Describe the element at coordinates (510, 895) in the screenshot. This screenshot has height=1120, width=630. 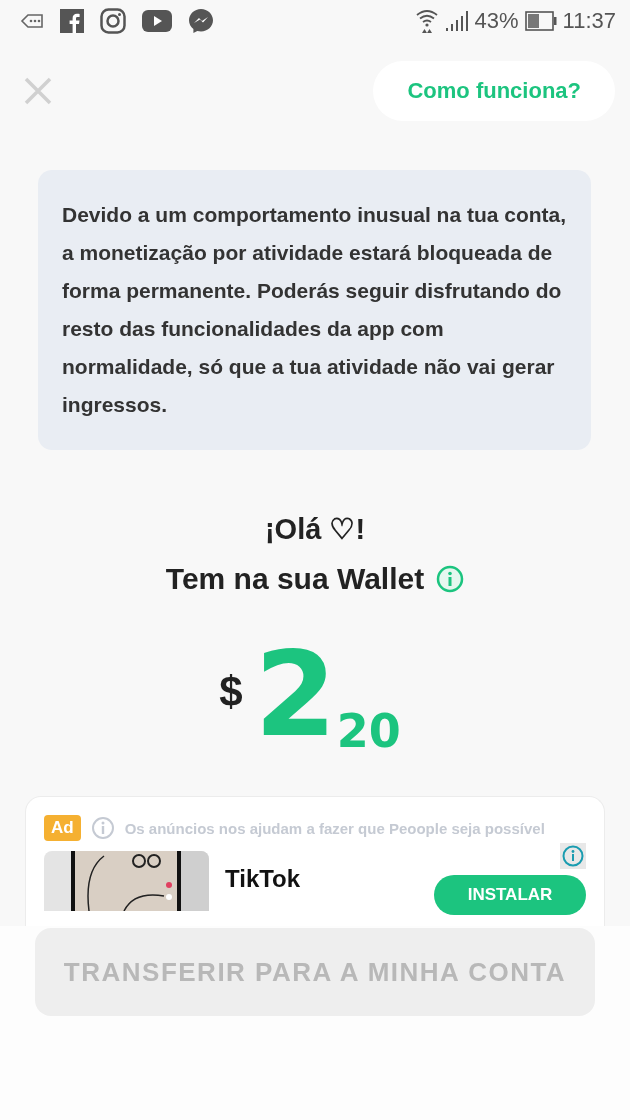
I see `install-button: INSTALAR` at that location.